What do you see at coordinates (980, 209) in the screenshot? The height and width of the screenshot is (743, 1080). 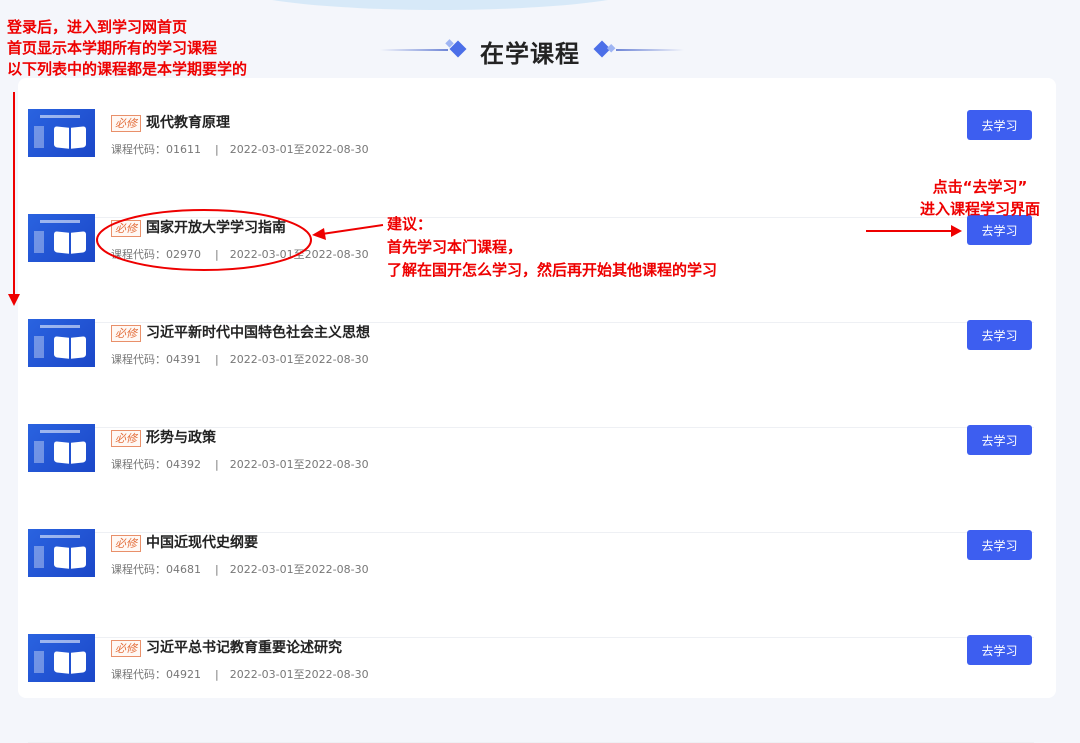 I see `annotation-line: 进入课程学习界面` at bounding box center [980, 209].